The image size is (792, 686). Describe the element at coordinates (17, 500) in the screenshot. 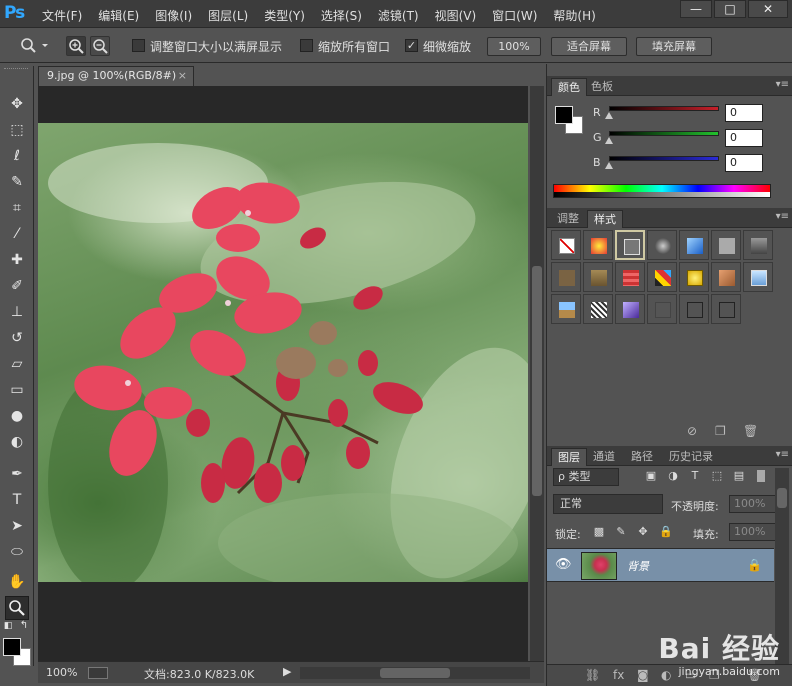

I see `type-tool-icon: T` at that location.